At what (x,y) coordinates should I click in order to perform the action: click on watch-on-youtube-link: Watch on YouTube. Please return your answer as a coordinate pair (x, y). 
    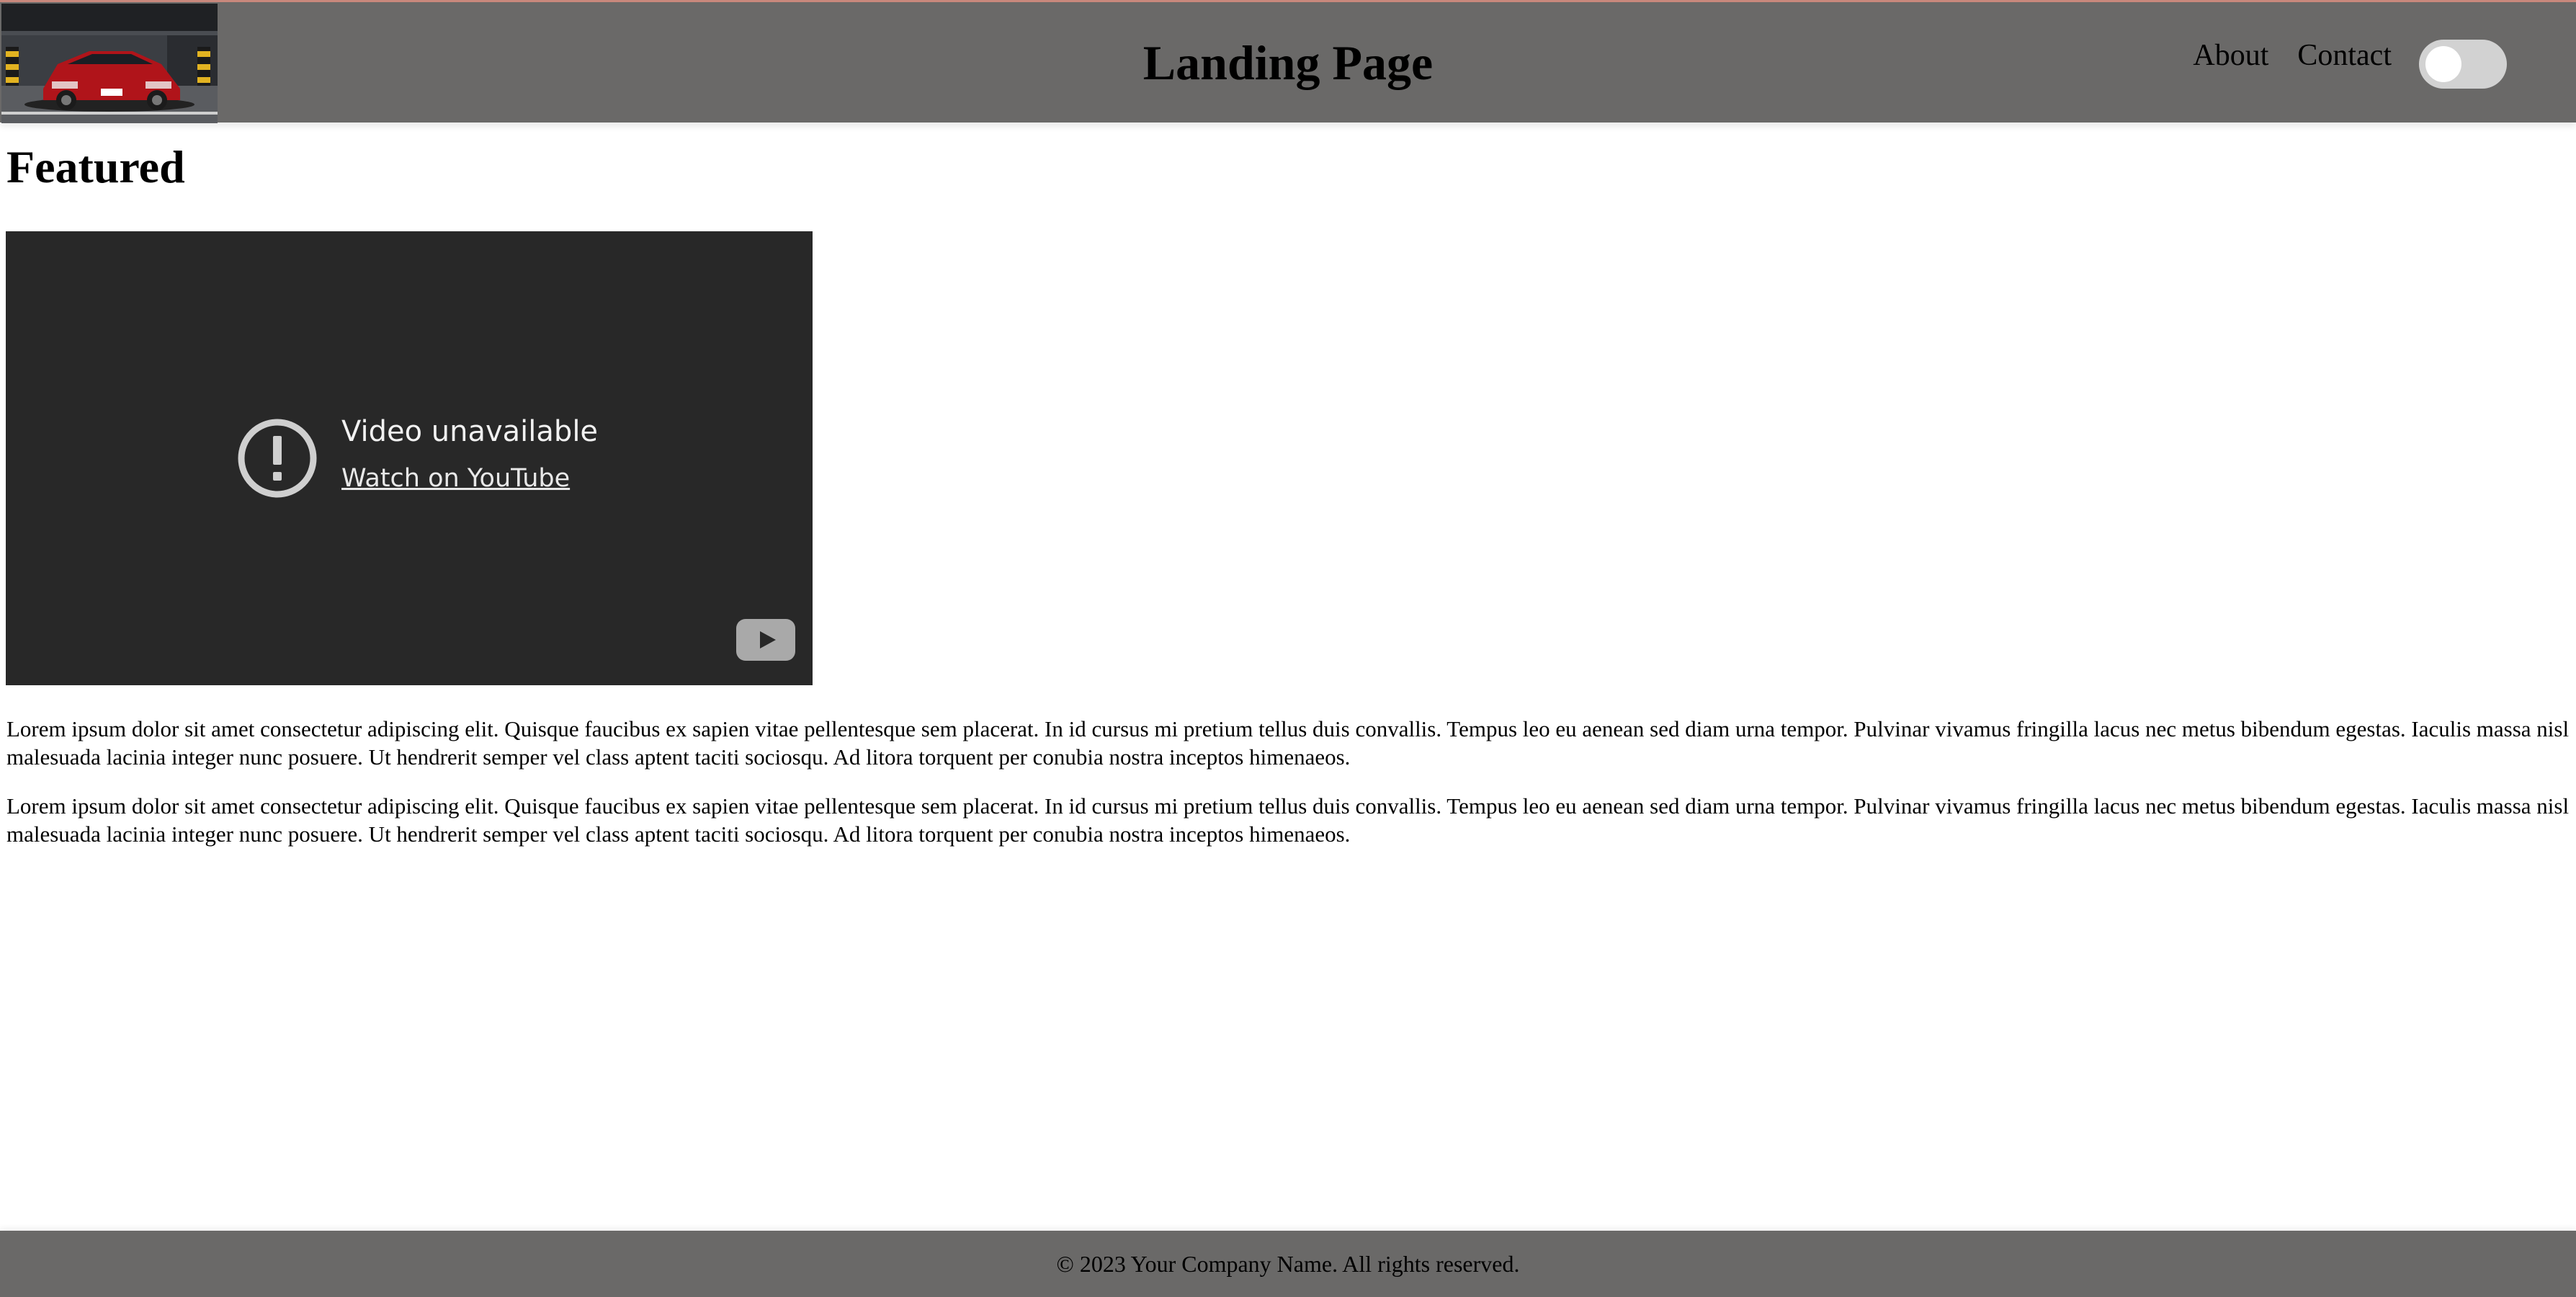
    Looking at the image, I should click on (455, 478).